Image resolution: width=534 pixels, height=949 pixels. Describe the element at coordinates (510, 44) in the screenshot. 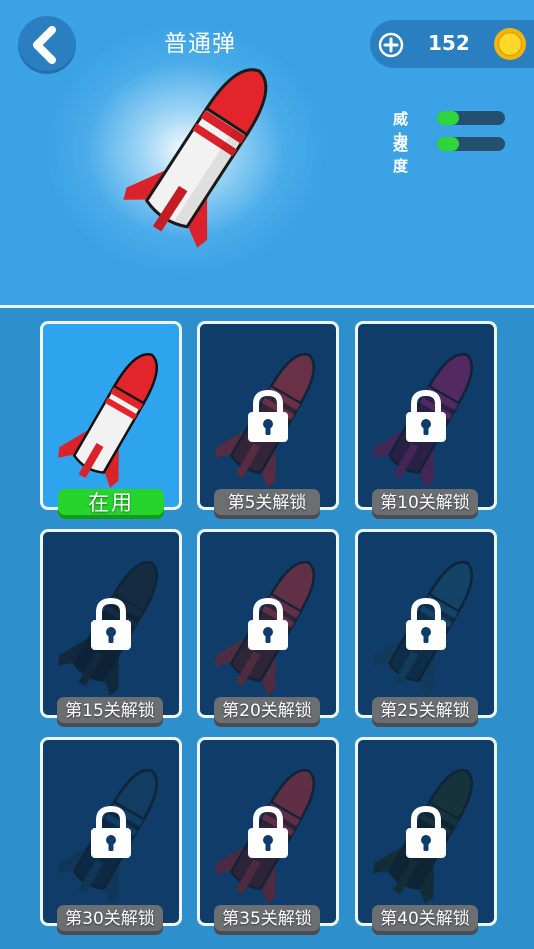

I see `gold-coin-icon` at that location.